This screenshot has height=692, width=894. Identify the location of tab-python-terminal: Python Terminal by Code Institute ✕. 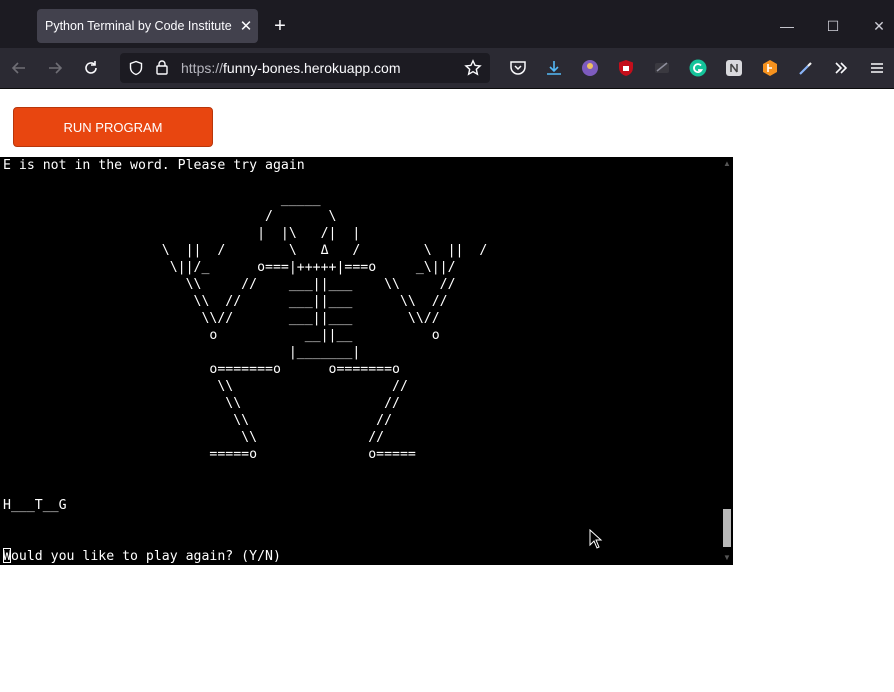
(147, 26).